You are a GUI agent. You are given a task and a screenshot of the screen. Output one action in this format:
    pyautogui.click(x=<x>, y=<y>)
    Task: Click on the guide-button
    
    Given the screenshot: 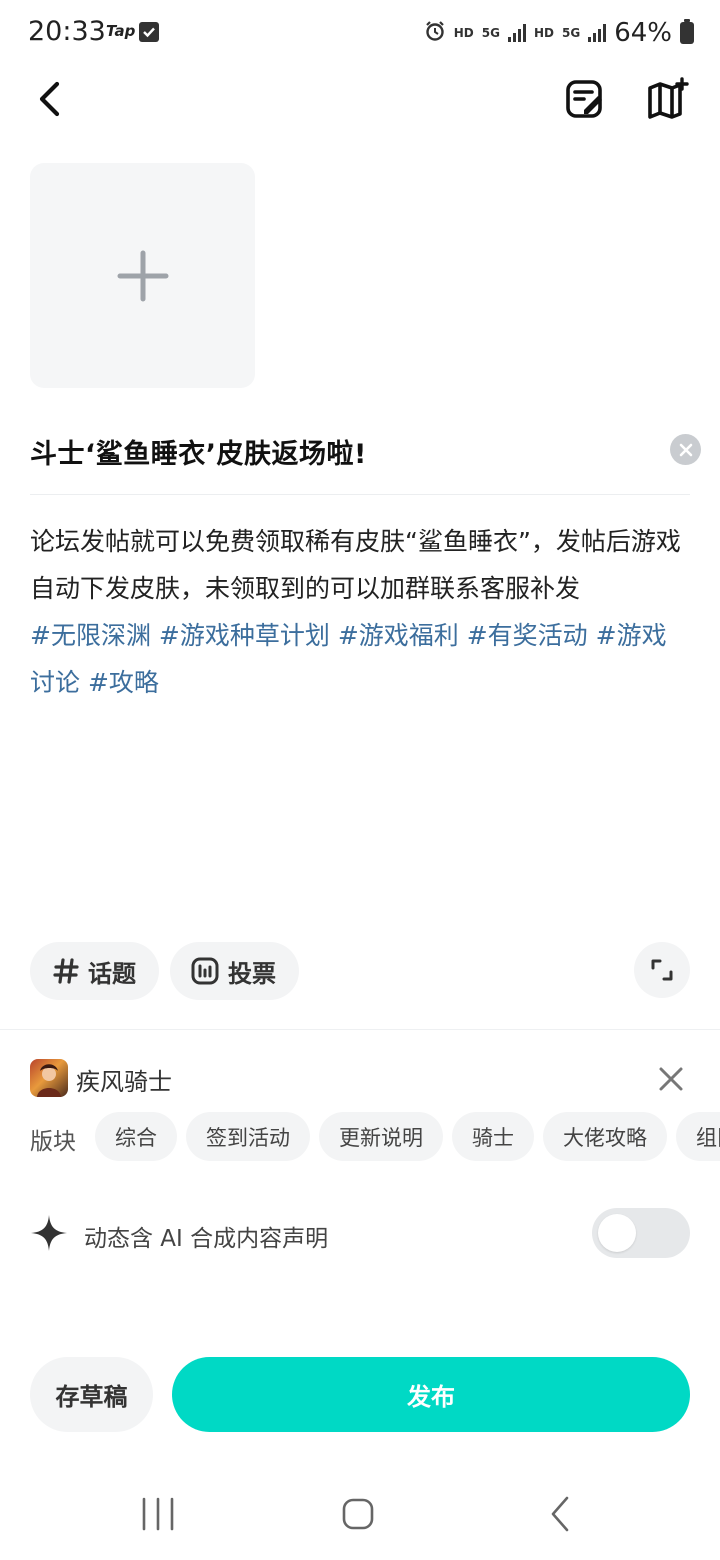 What is the action you would take?
    pyautogui.click(x=667, y=99)
    